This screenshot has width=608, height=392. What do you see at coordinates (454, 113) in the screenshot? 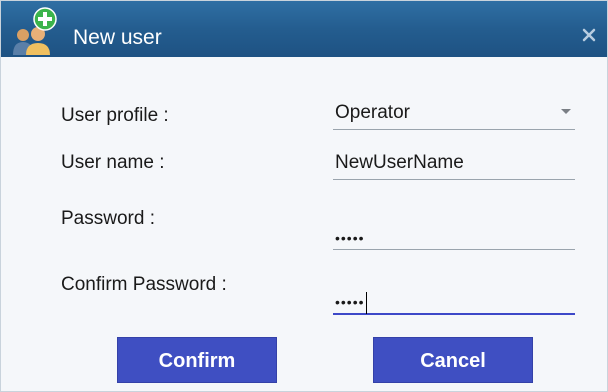
I see `user-profile-select: Operator` at bounding box center [454, 113].